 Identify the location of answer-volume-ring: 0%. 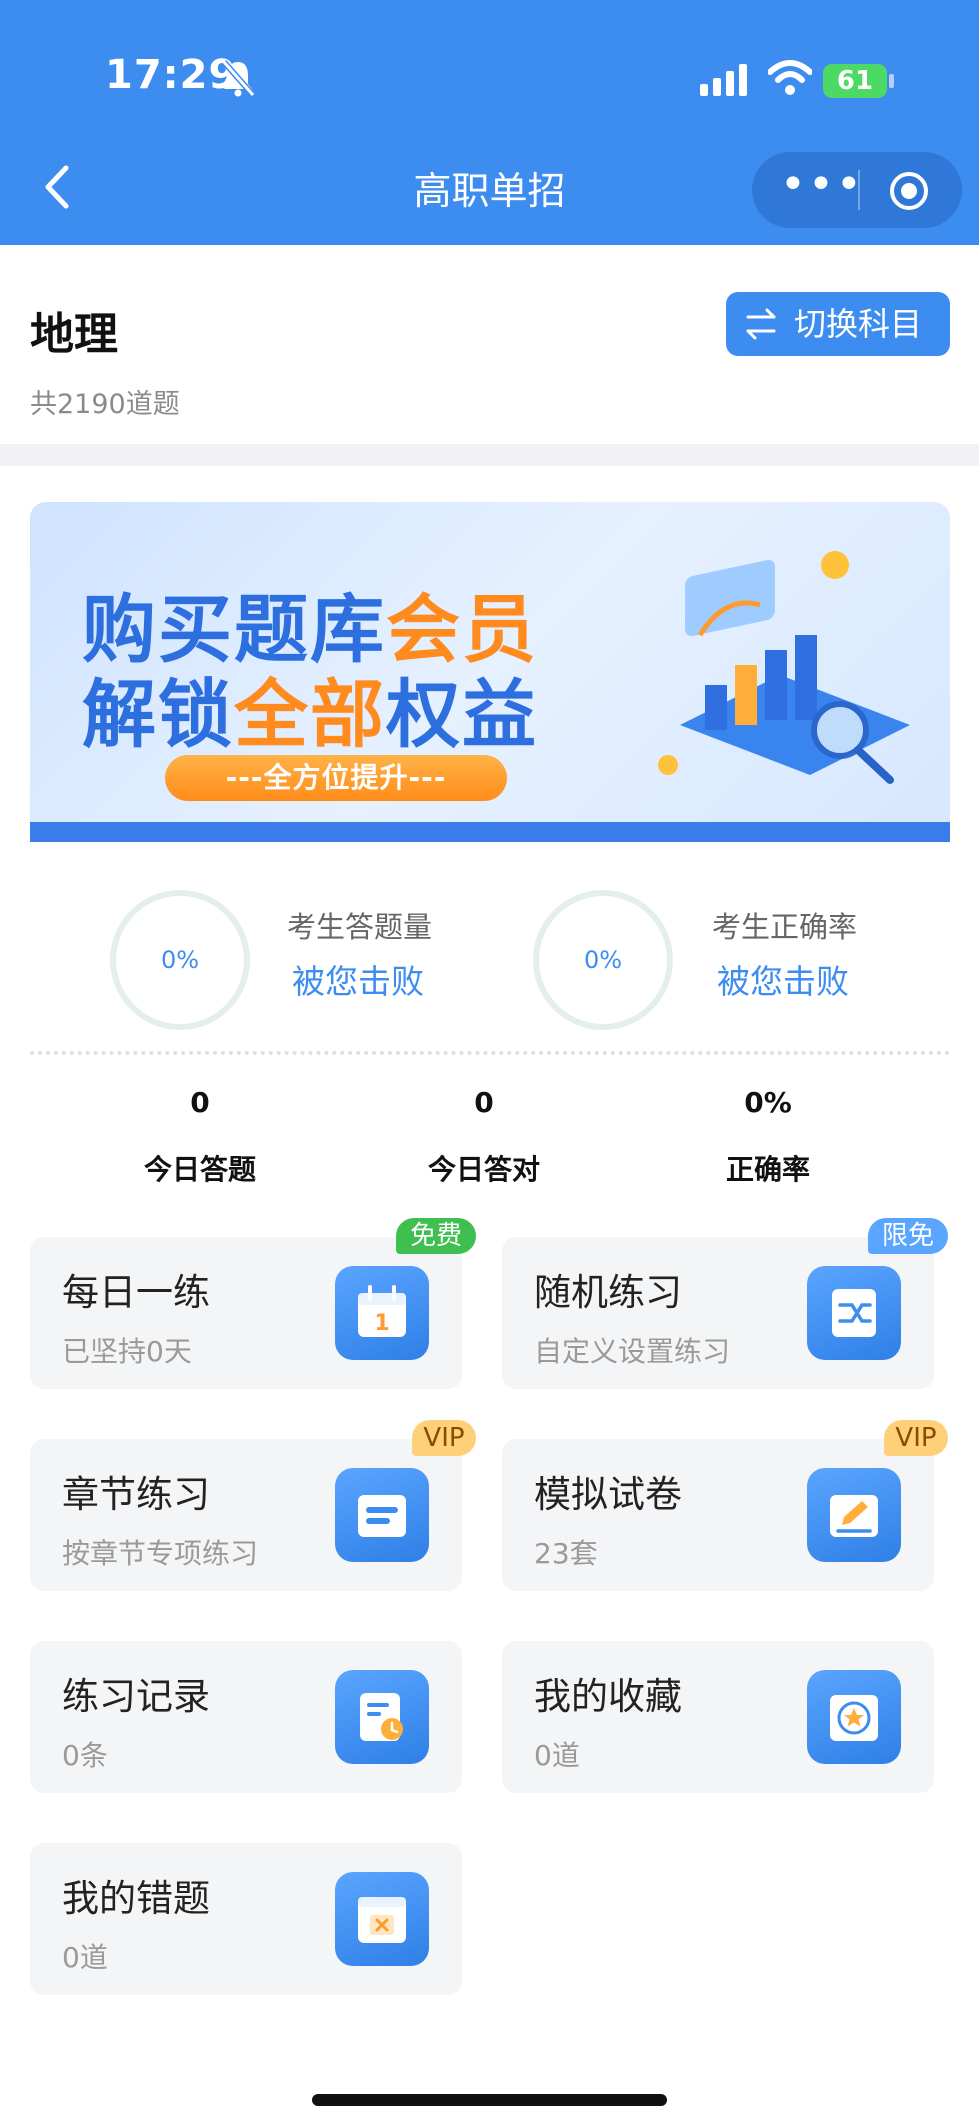
(180, 960).